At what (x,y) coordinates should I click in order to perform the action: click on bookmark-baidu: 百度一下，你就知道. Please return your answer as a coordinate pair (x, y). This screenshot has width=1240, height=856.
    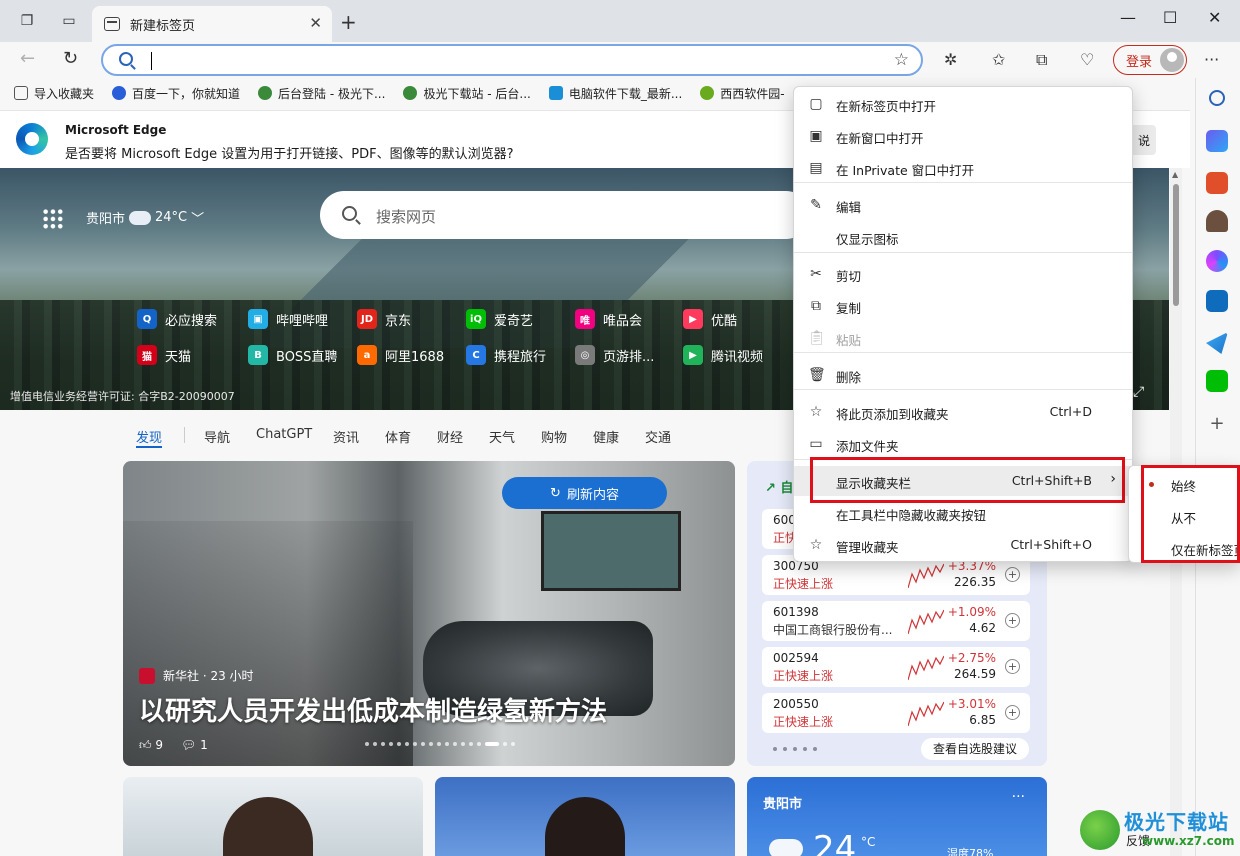
    Looking at the image, I should click on (176, 93).